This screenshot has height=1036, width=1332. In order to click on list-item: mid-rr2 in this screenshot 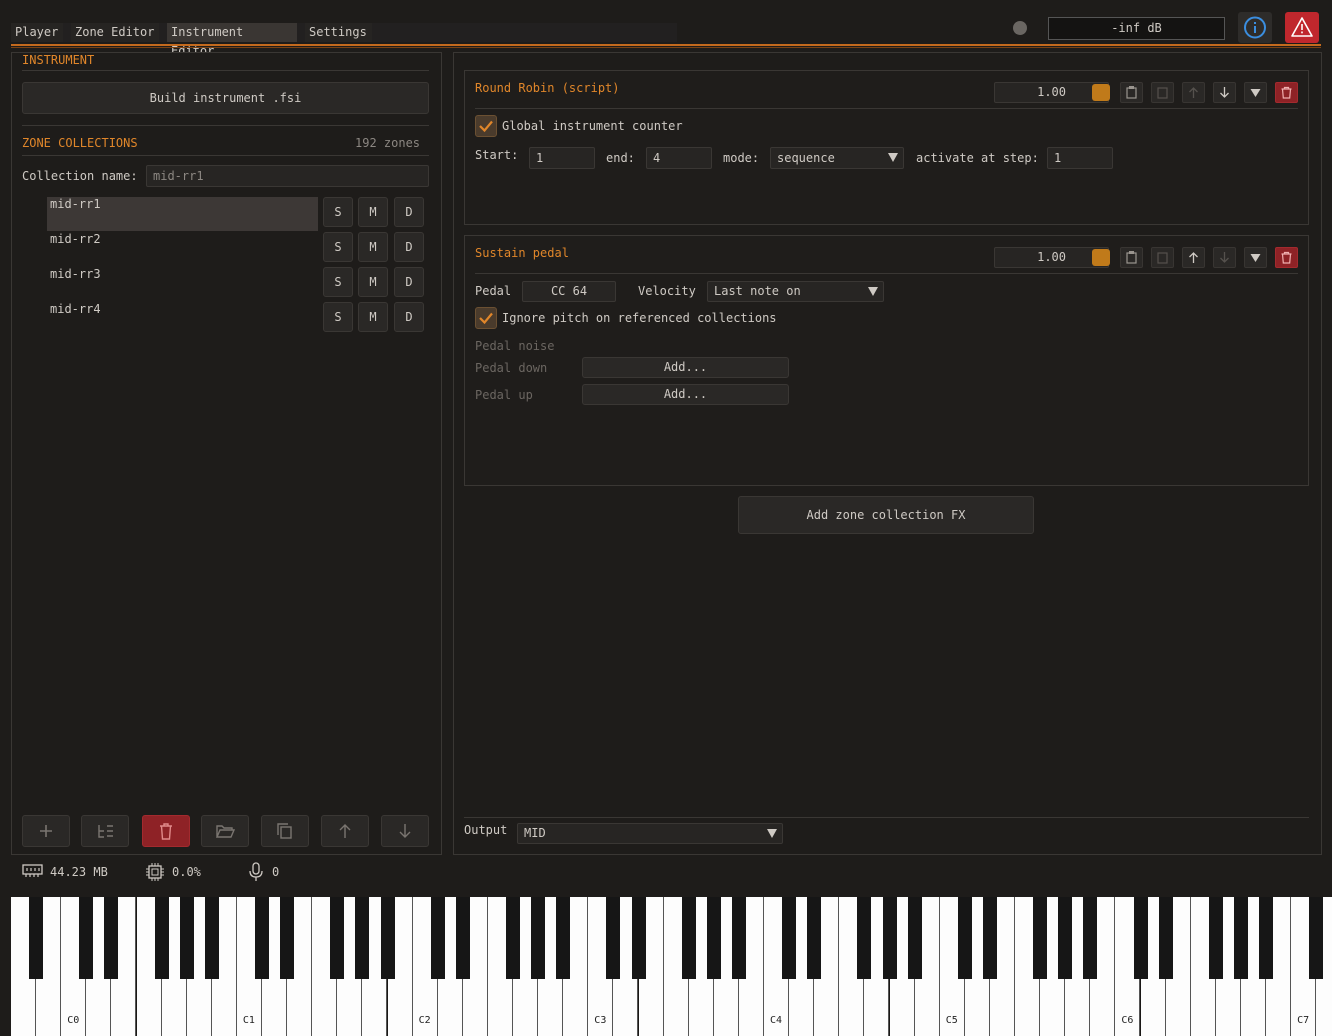, I will do `click(75, 239)`.